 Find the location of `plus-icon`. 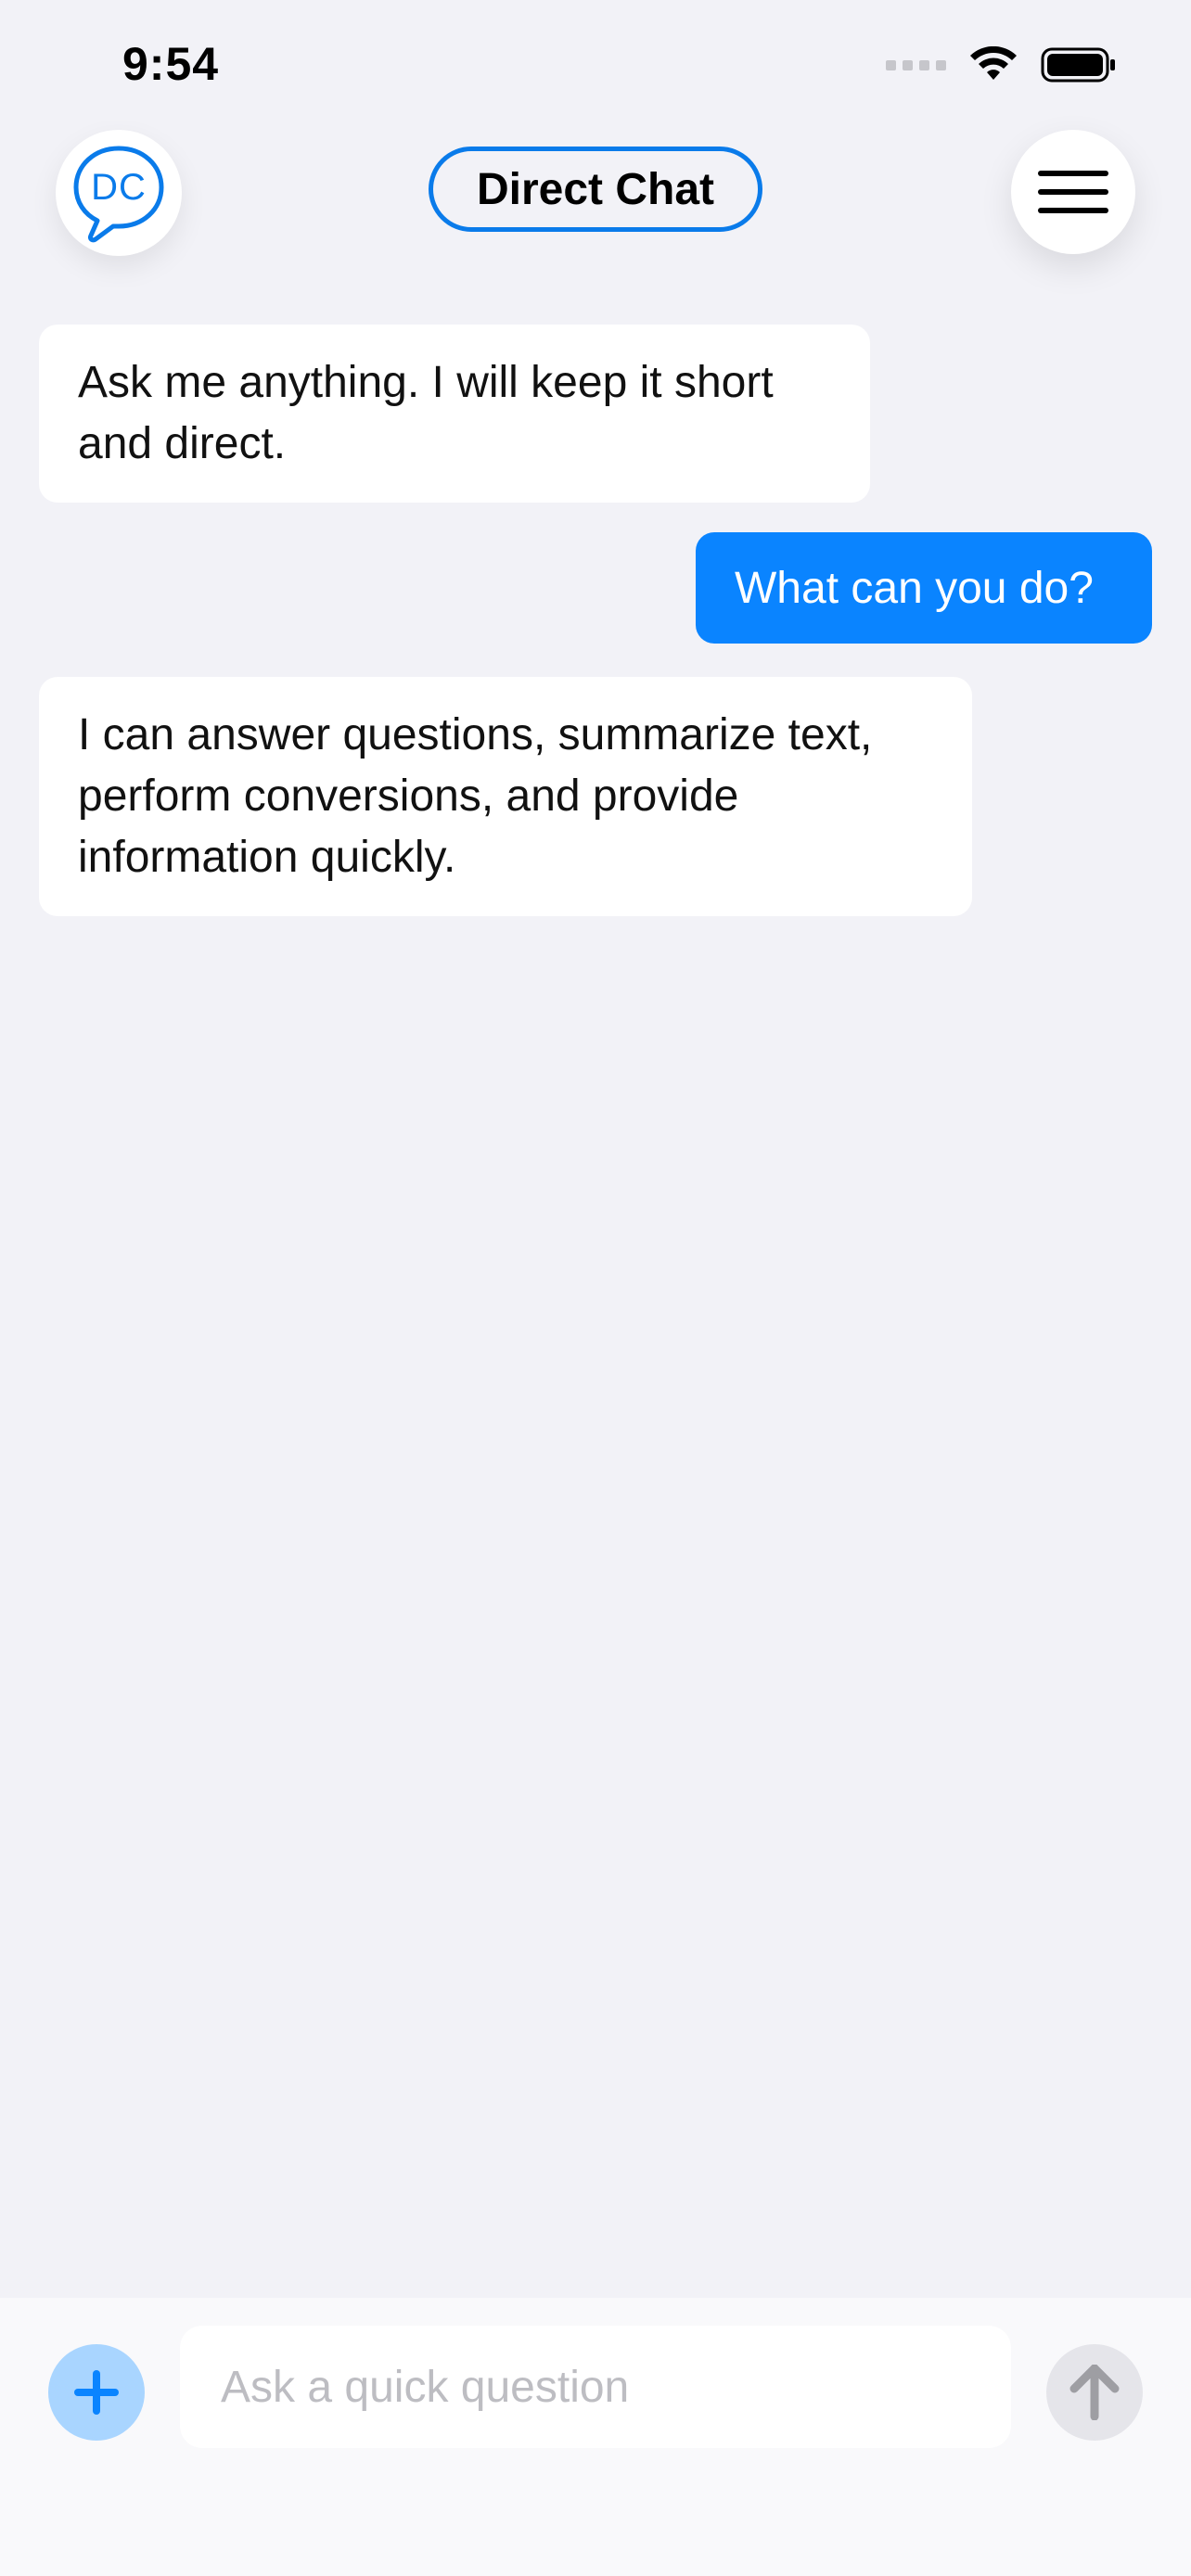

plus-icon is located at coordinates (96, 2393).